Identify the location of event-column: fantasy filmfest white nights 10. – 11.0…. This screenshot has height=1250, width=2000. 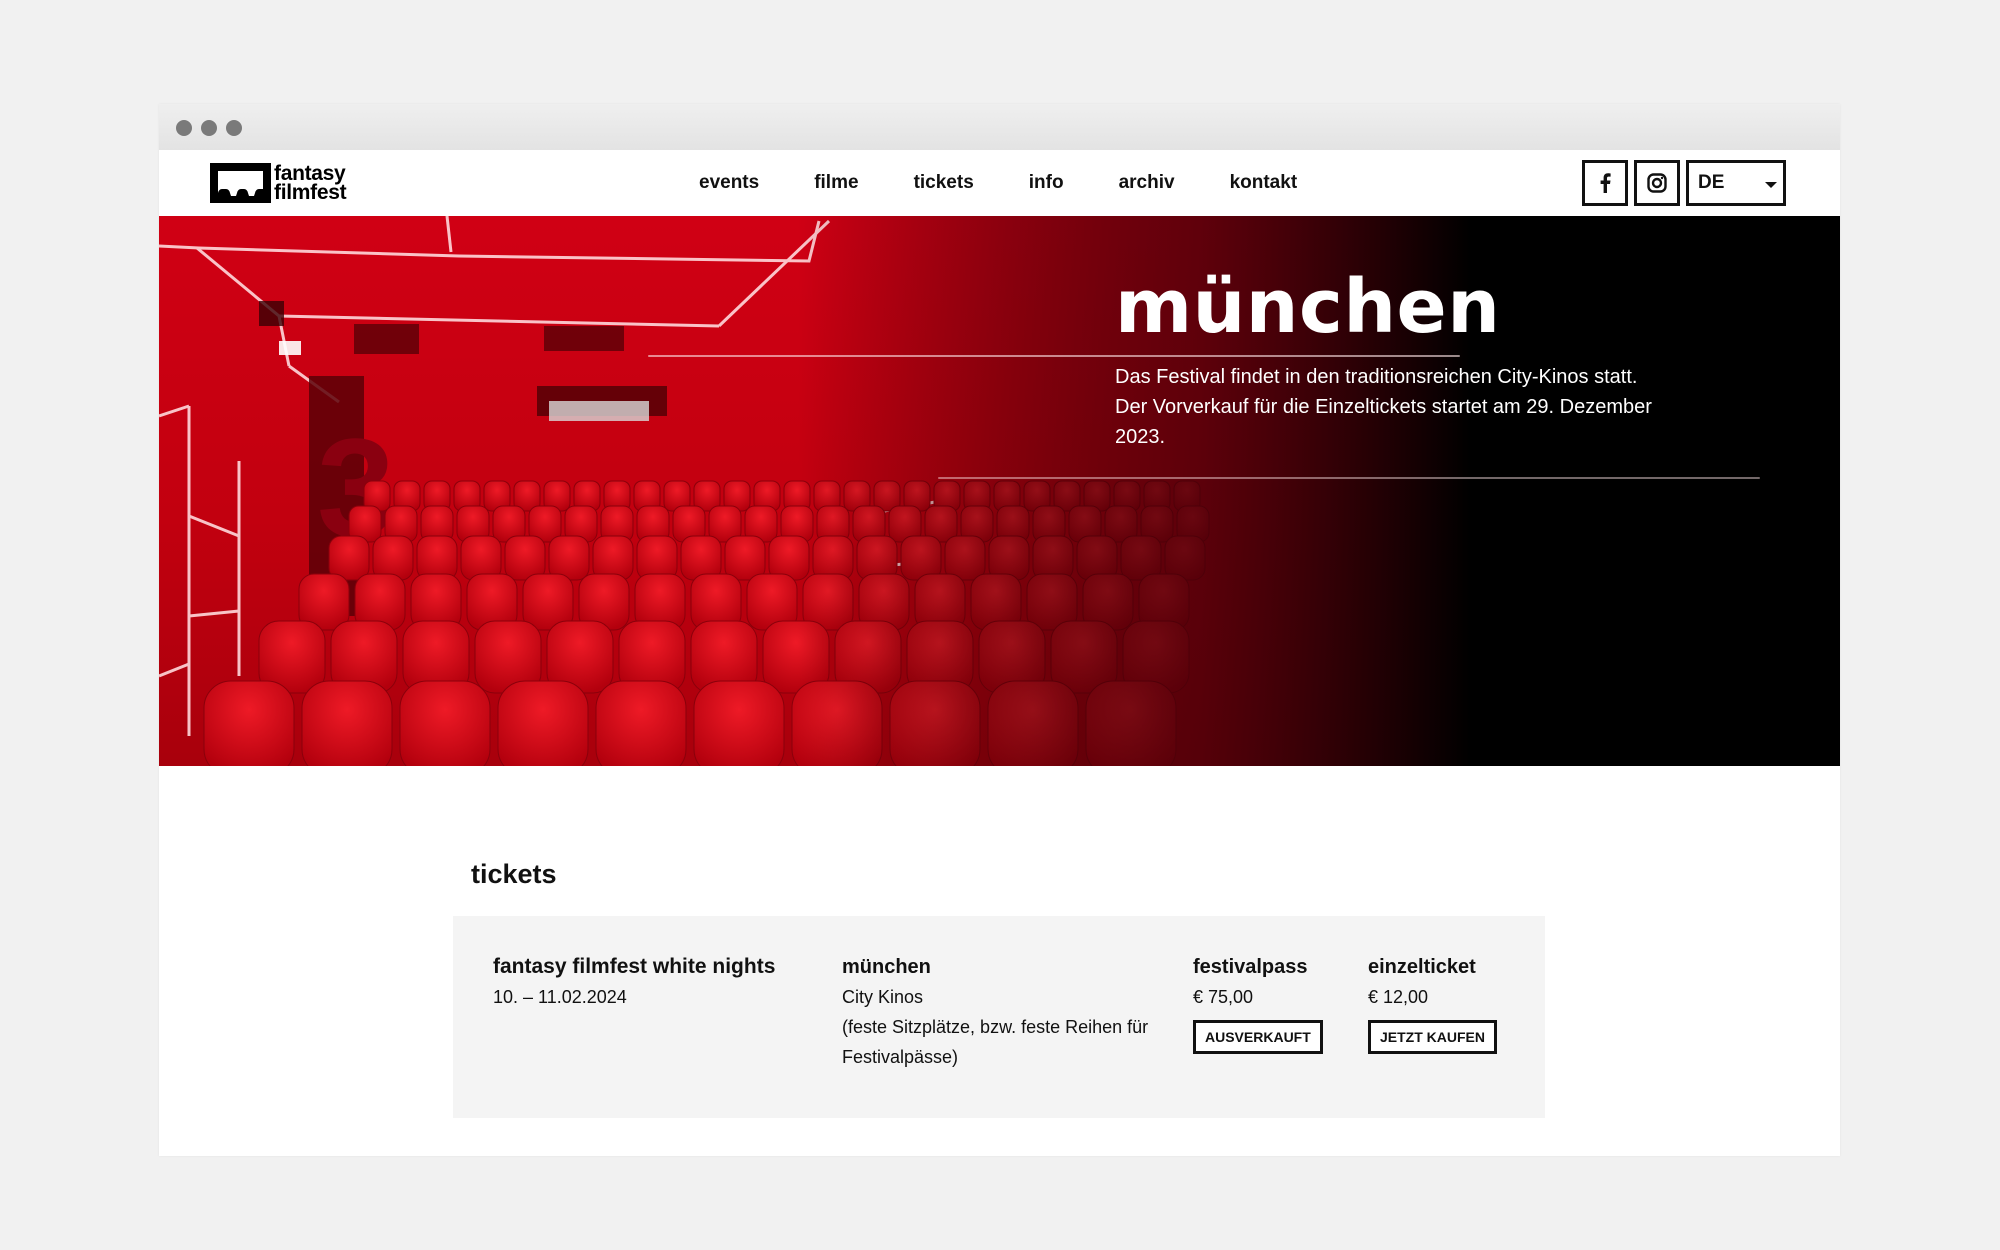
(634, 982).